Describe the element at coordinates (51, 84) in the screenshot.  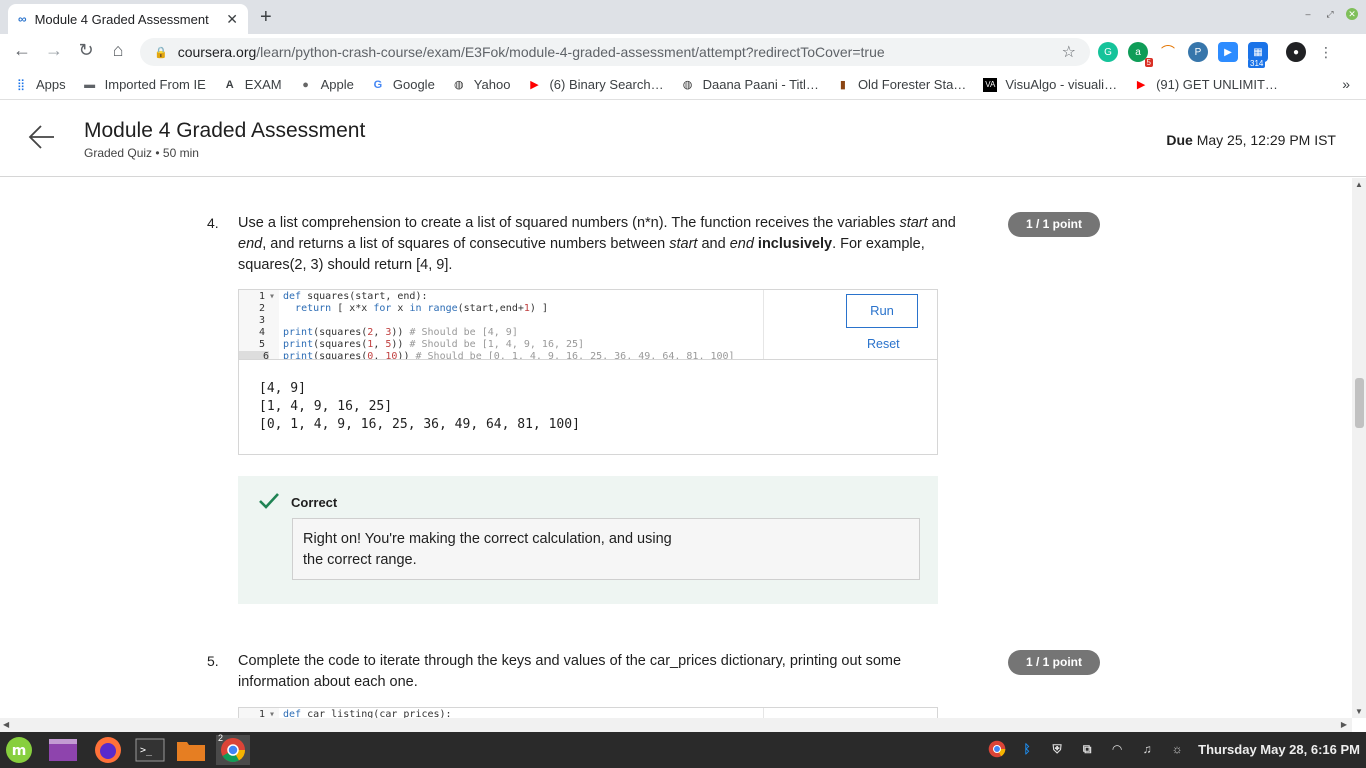
I see `bookmark-label: Apps` at that location.